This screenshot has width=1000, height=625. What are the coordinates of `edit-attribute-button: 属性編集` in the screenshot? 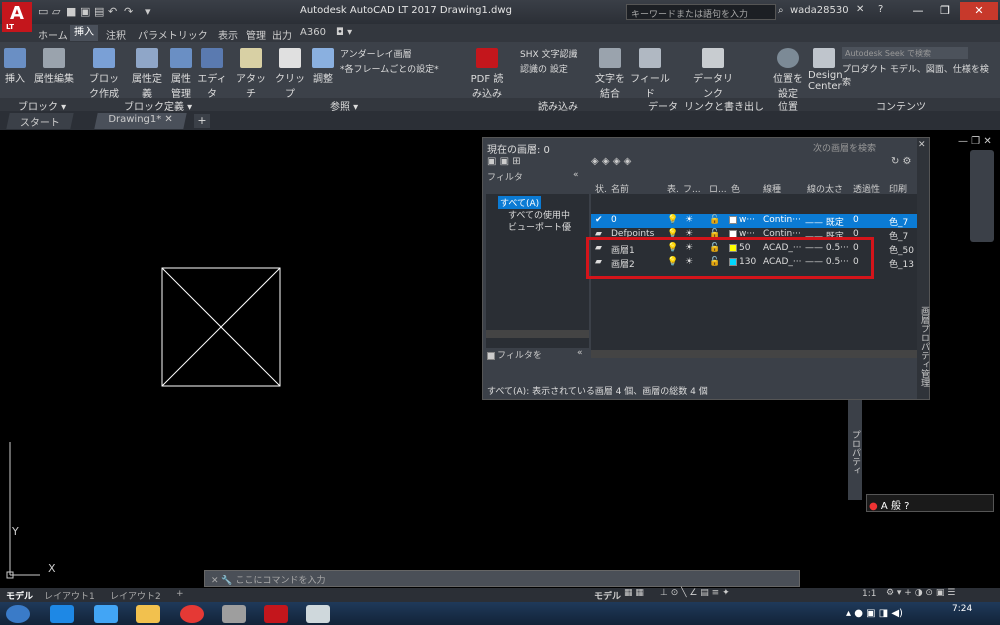 It's located at (54, 66).